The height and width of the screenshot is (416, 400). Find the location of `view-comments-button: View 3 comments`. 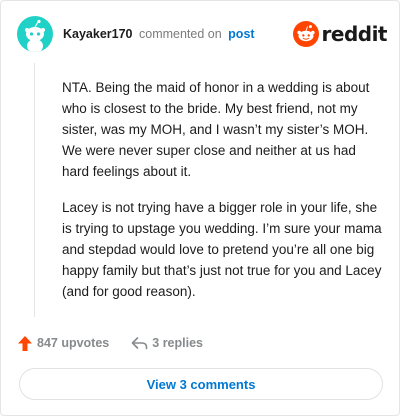

view-comments-button: View 3 comments is located at coordinates (201, 384).